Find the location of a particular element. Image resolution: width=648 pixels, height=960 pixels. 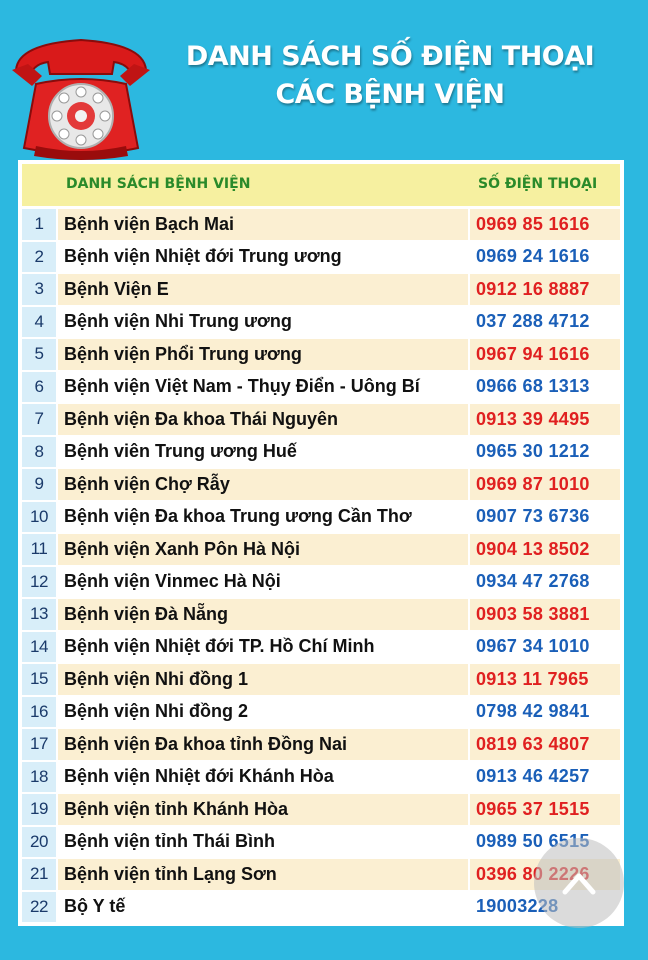

table-row: 20 Bệnh viện tỉnh Thái Bình 0989 50 6515 is located at coordinates (321, 842).